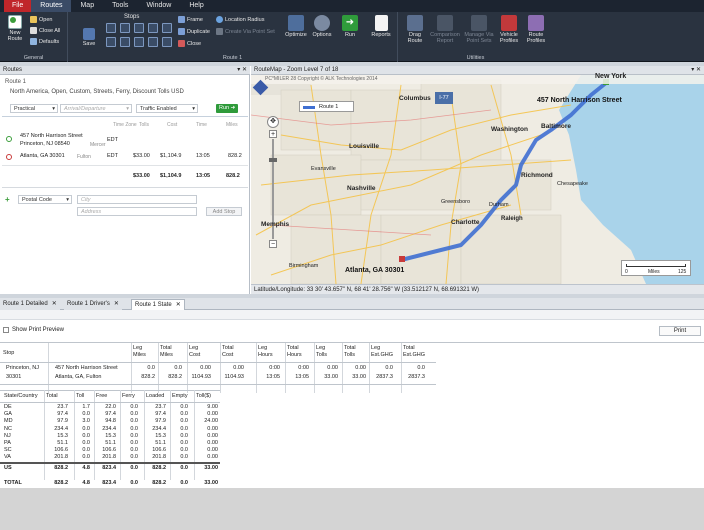 The width and height of the screenshot is (704, 530). I want to click on address-input: Address, so click(137, 211).